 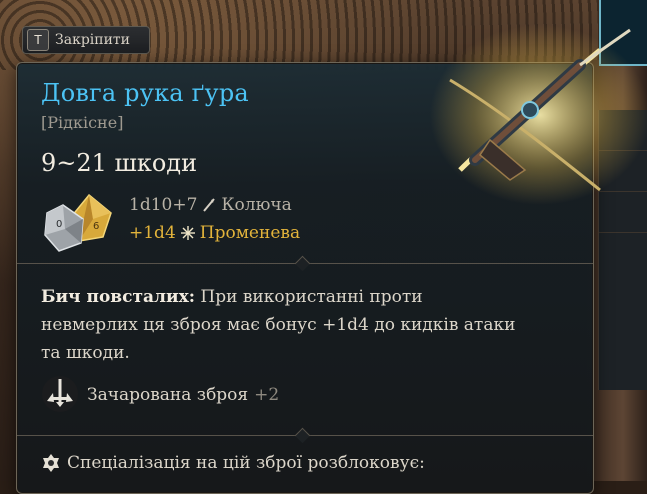 What do you see at coordinates (60, 394) in the screenshot?
I see `enchanted-weapon-icon` at bounding box center [60, 394].